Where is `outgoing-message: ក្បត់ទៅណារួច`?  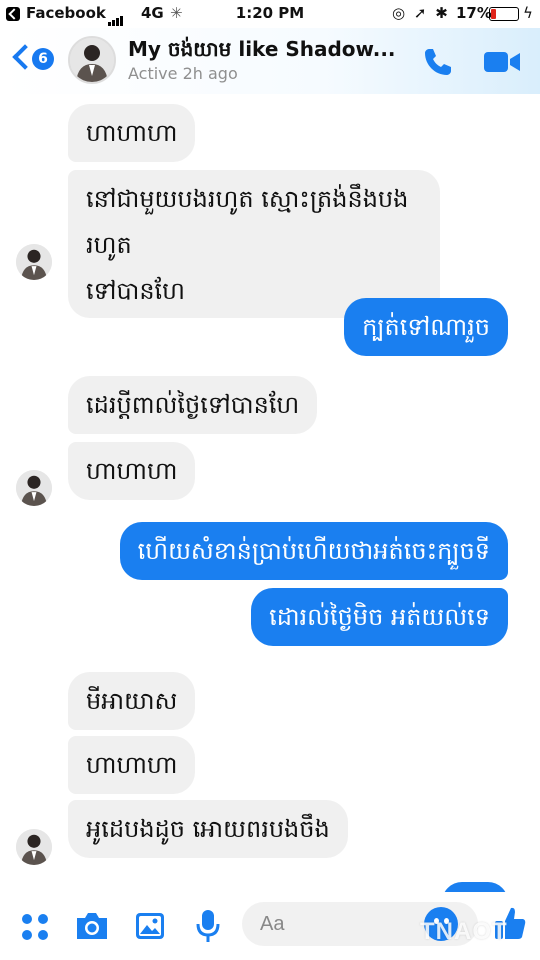 outgoing-message: ក្បត់ទៅណារួច is located at coordinates (426, 327).